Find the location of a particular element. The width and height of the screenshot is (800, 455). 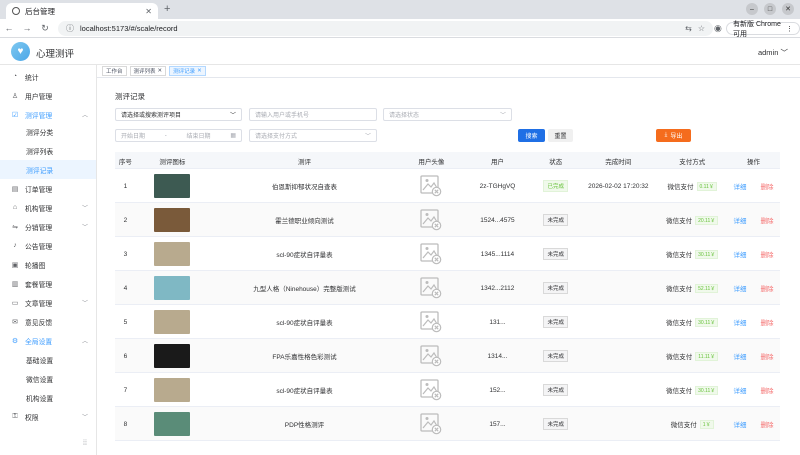

sidebar-item: ⇋ 分销管理 ﹀ is located at coordinates (48, 226).